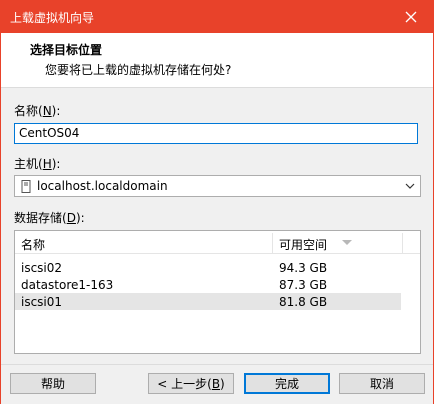 The width and height of the screenshot is (434, 404). I want to click on table-row: iscsi02 94.3 GB, so click(208, 267).